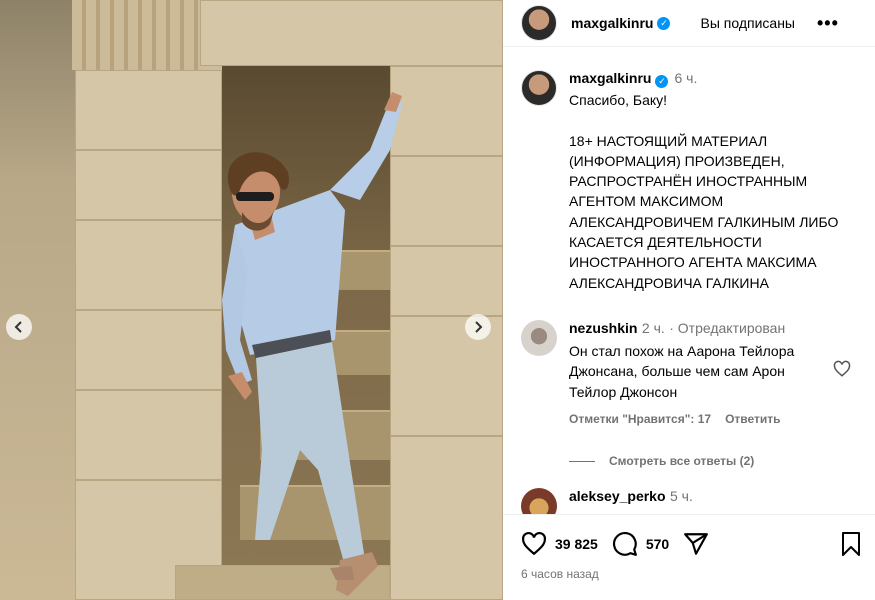 The width and height of the screenshot is (875, 600). I want to click on post-footer: 39 825 570 6 часов назад, so click(689, 557).